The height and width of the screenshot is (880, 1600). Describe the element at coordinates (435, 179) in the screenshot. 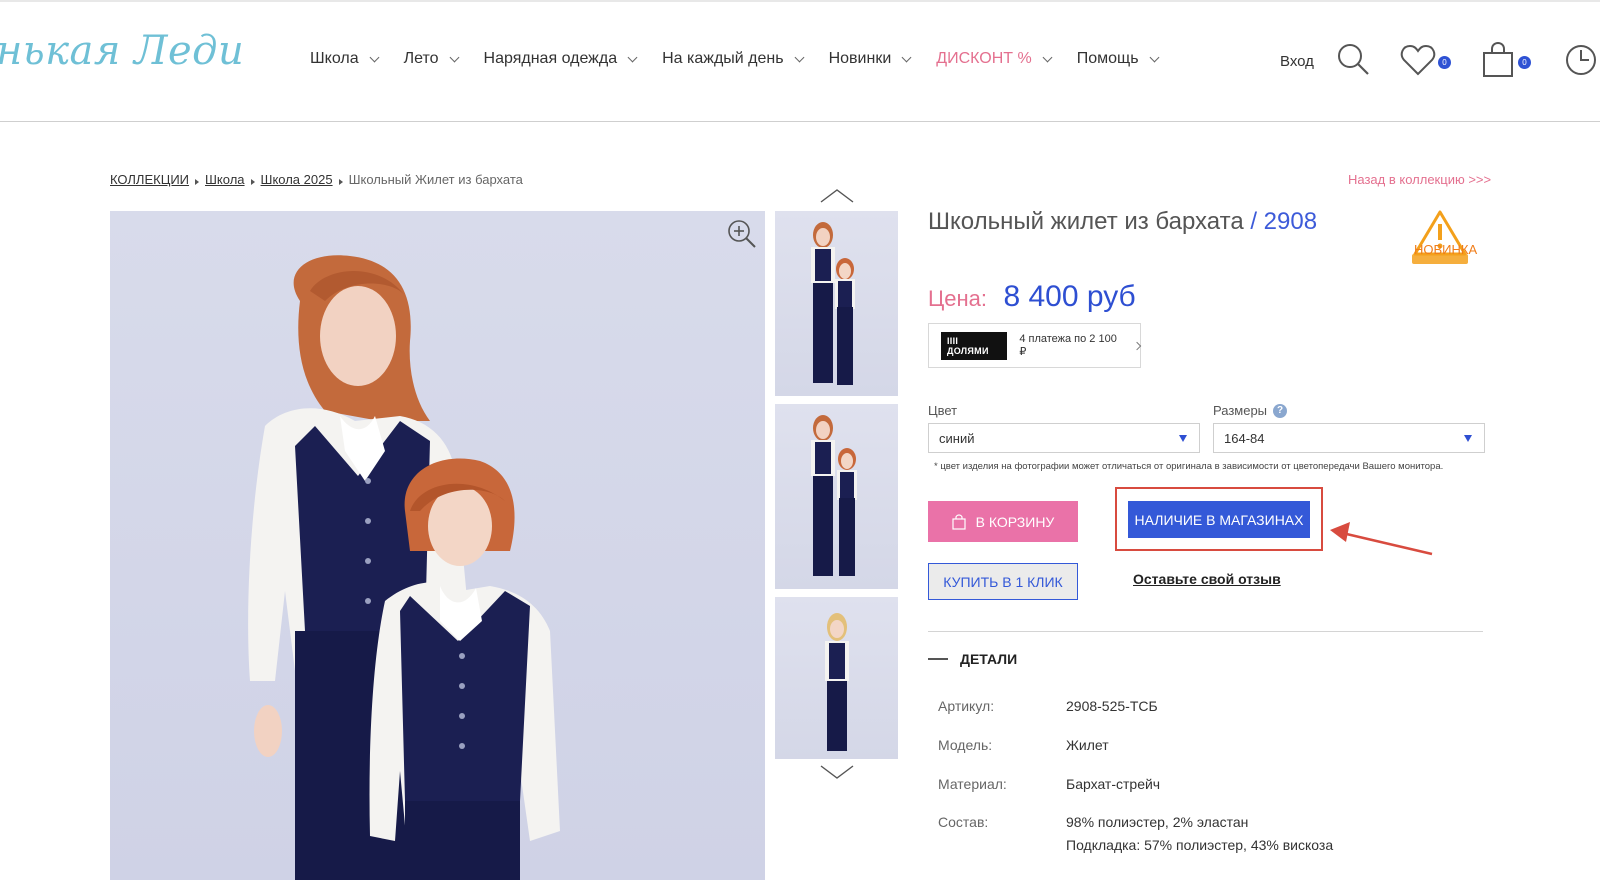

I see `breadcrumb-current: Школьный Жилет из бархата` at that location.